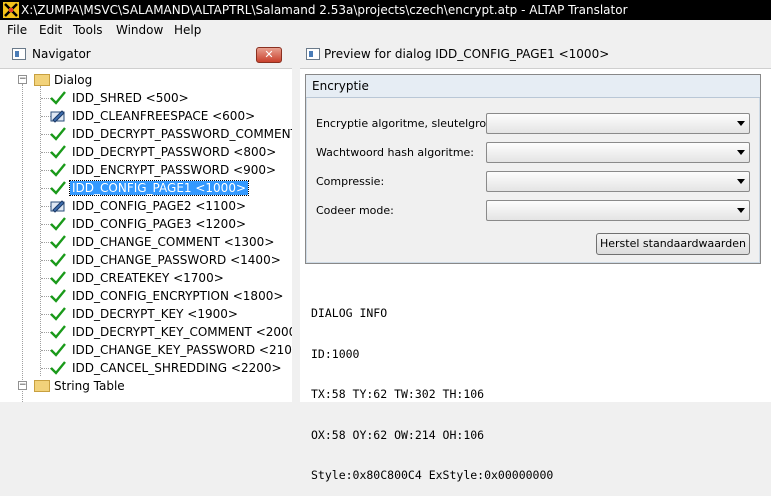  Describe the element at coordinates (88, 30) in the screenshot. I see `menu-tools: Tools` at that location.